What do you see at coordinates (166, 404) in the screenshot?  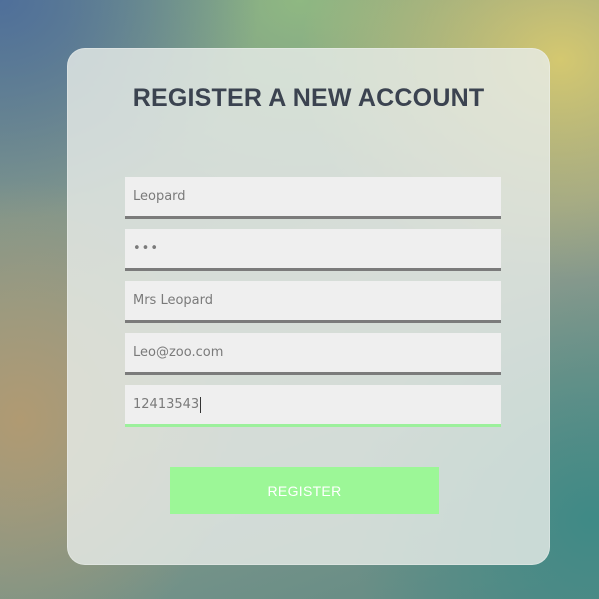 I see `phone-value: 12413543` at bounding box center [166, 404].